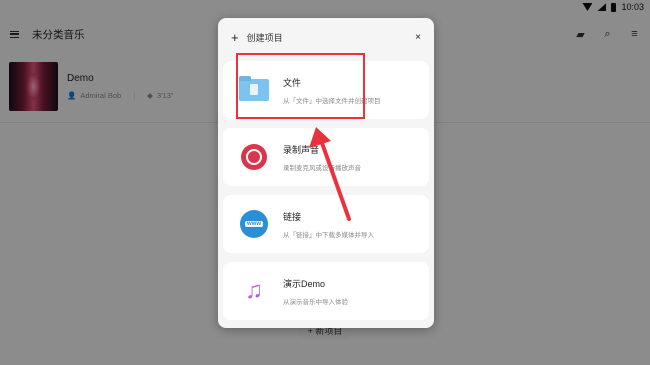 This screenshot has height=365, width=650. I want to click on arrow-shaft, so click(335, 181).